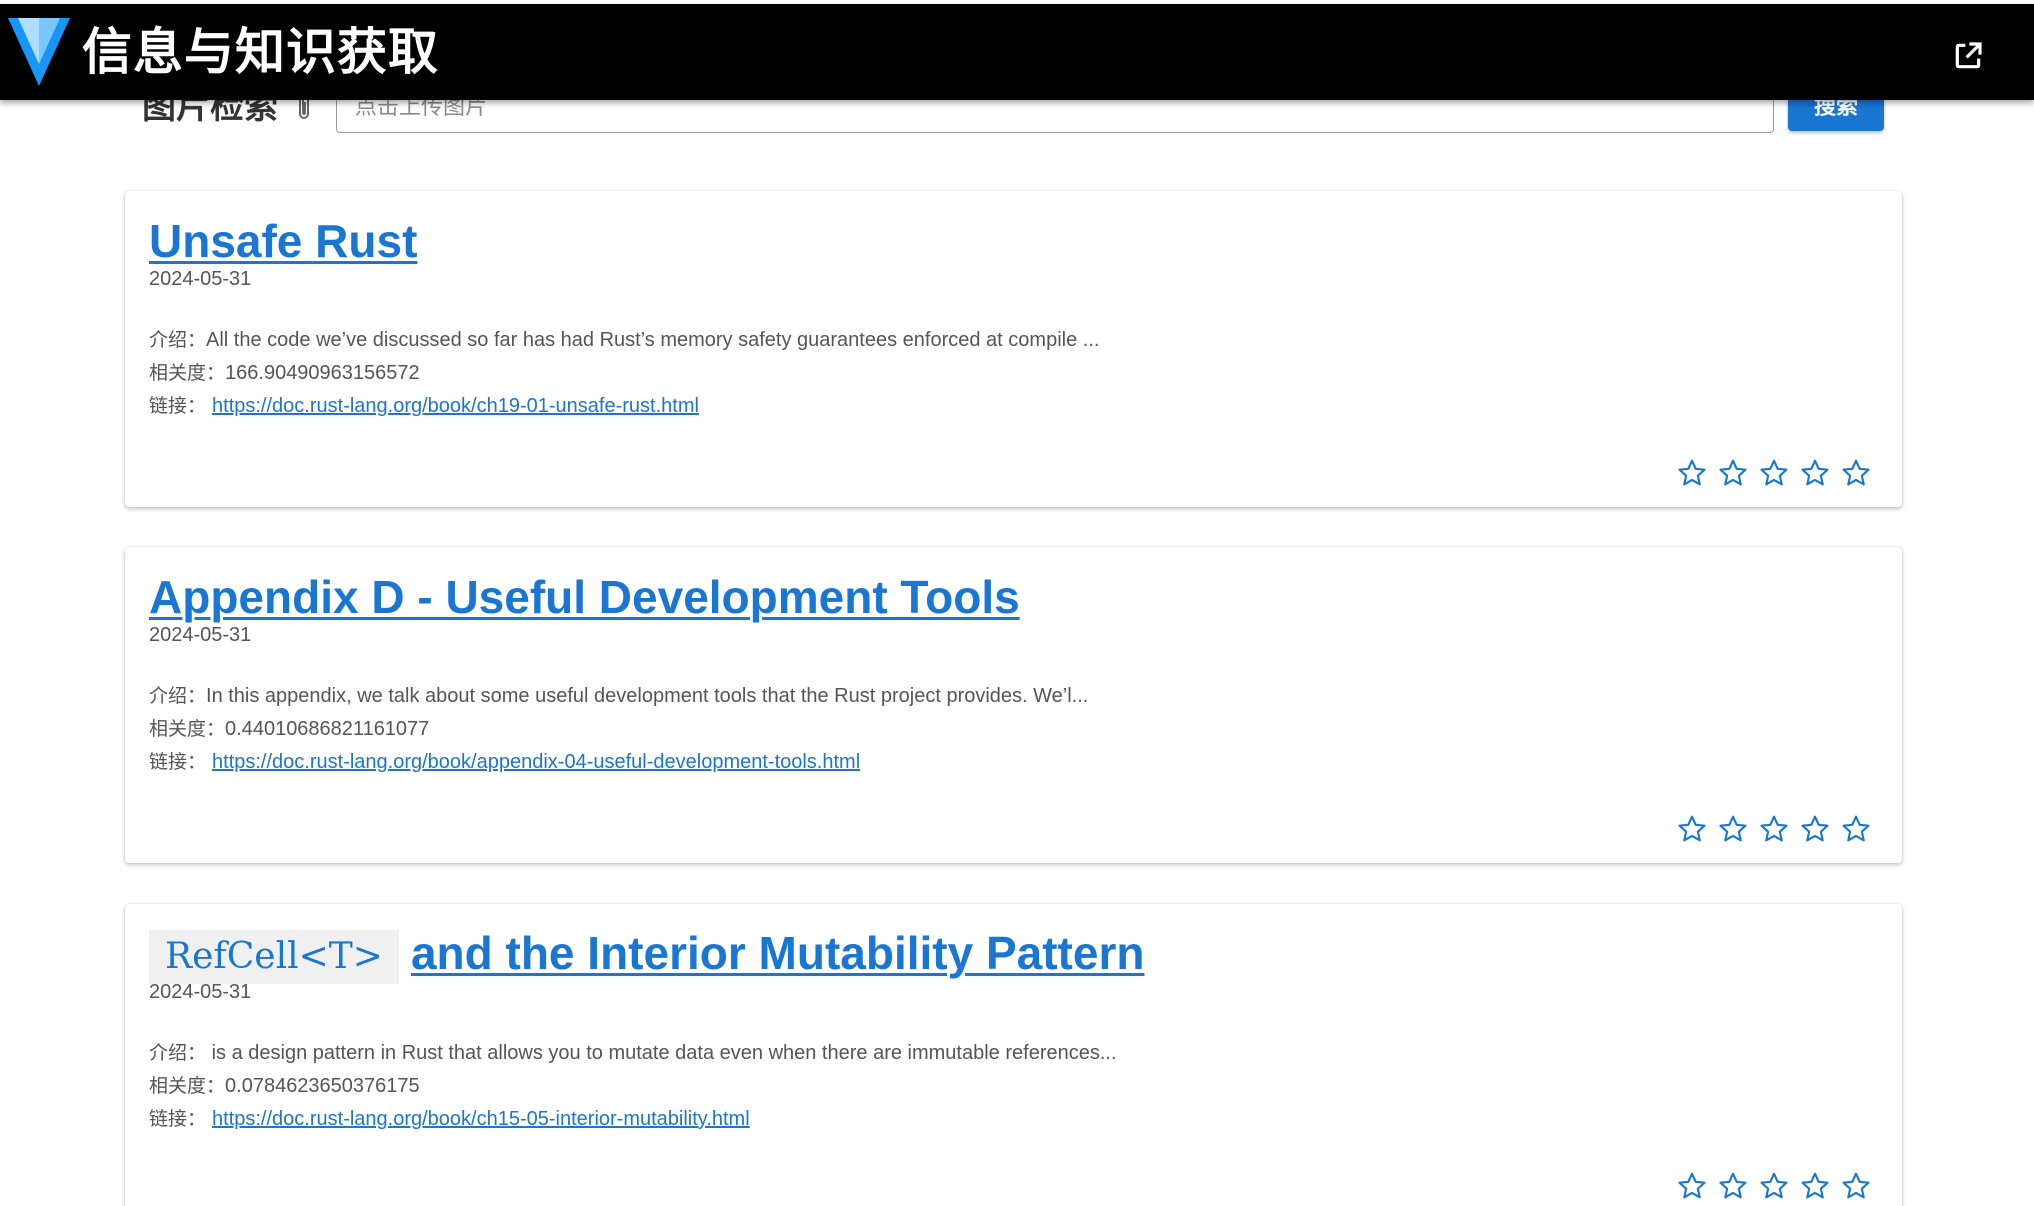  What do you see at coordinates (260, 52) in the screenshot?
I see `app-title: 信息与知识获取` at bounding box center [260, 52].